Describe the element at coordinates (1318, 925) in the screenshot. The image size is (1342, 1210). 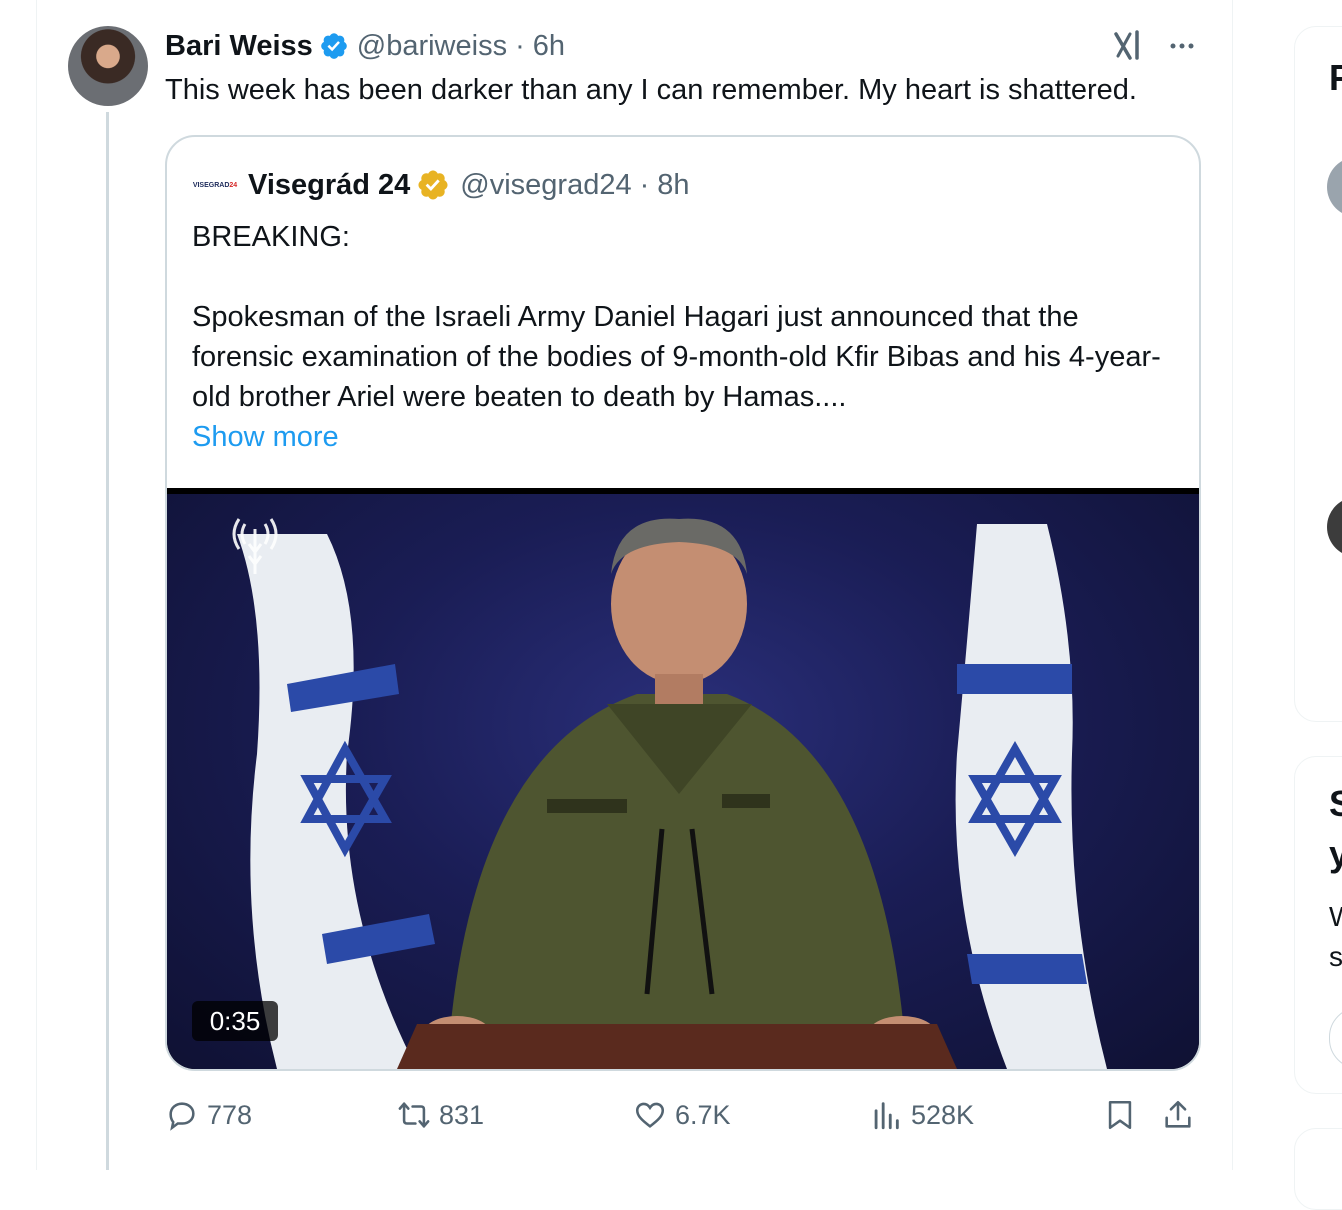
I see `right-sidebar-card-2: S y W s` at that location.